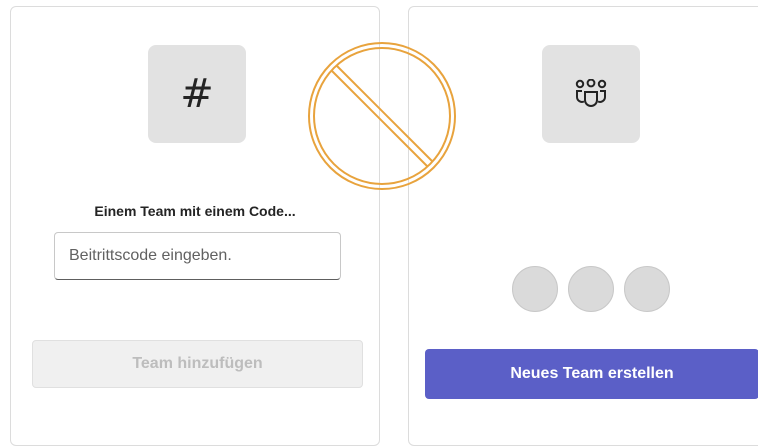  I want to click on create-icon-tile, so click(591, 94).